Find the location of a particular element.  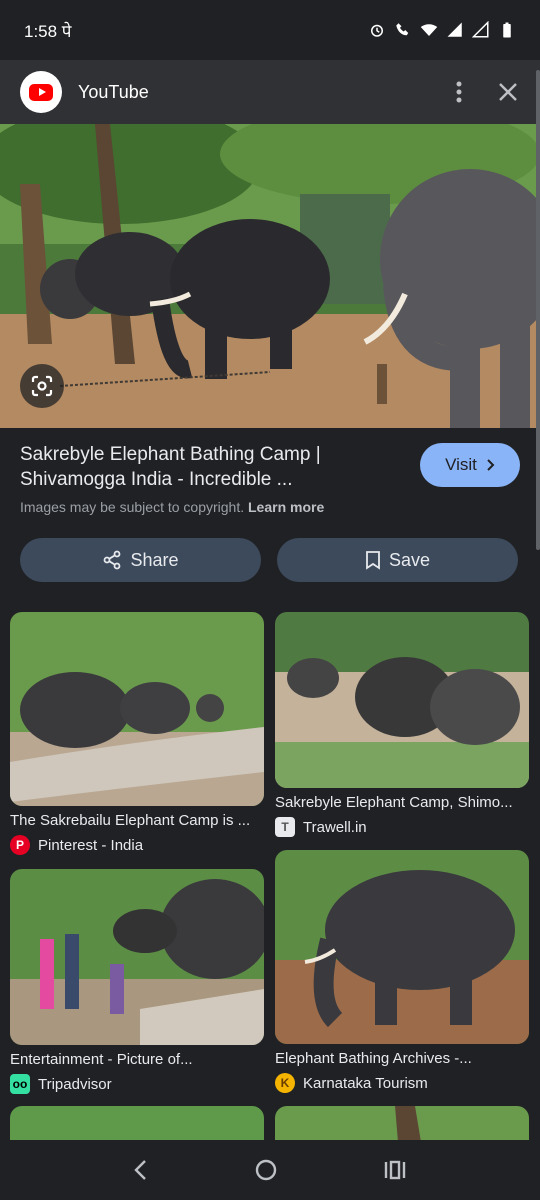

home-icon is located at coordinates (266, 1170).